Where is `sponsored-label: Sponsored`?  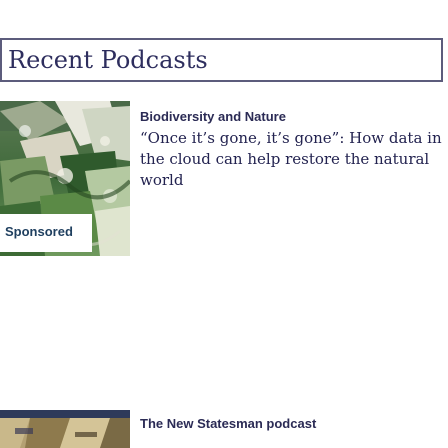 sponsored-label: Sponsored is located at coordinates (39, 231).